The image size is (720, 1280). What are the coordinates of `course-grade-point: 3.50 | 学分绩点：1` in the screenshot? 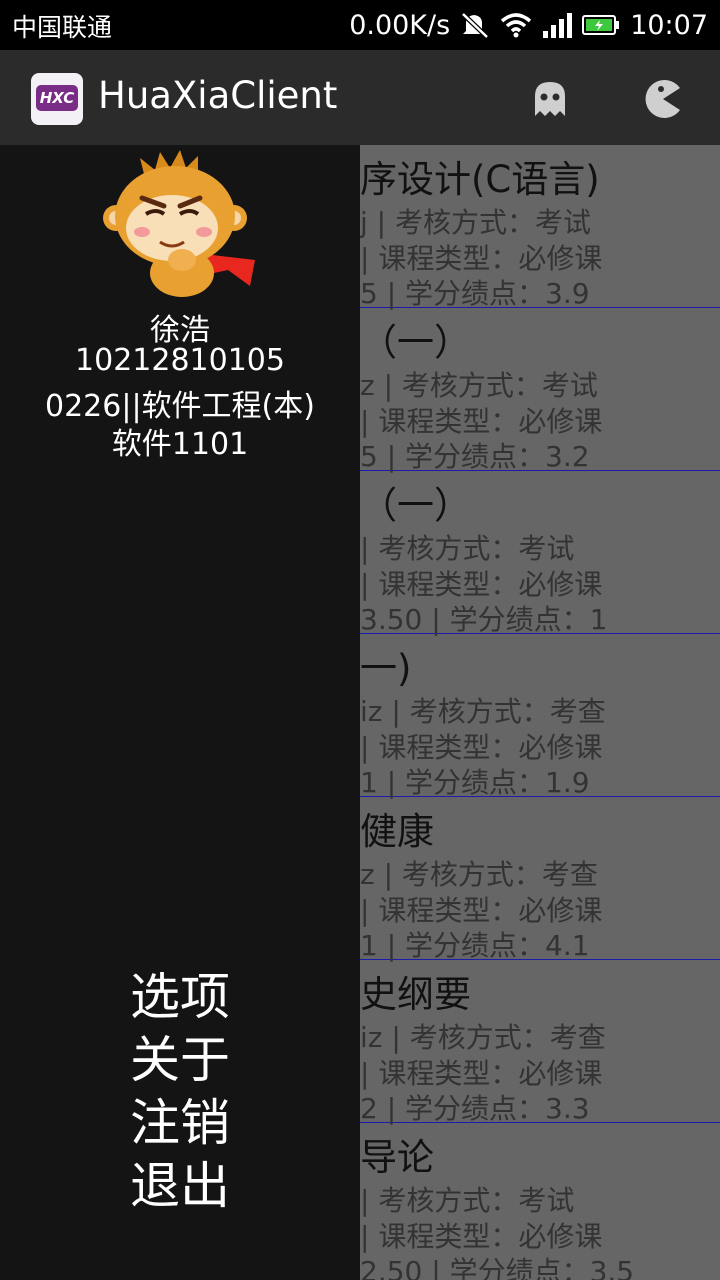 It's located at (484, 619).